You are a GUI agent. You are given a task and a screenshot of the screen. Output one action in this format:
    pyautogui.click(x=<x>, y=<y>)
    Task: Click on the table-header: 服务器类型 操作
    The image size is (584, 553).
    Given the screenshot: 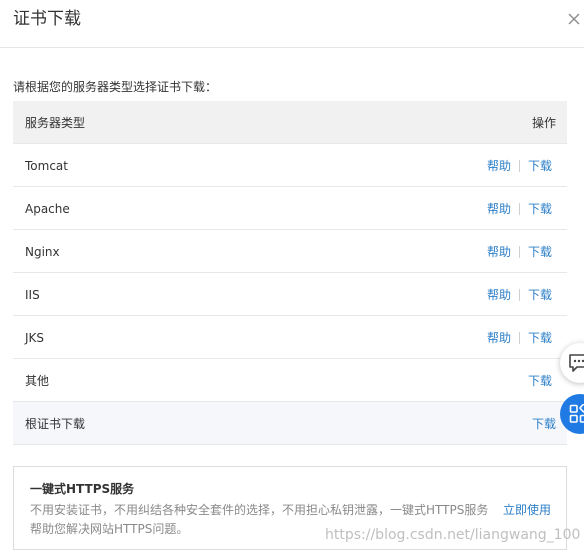 What is the action you would take?
    pyautogui.click(x=290, y=122)
    